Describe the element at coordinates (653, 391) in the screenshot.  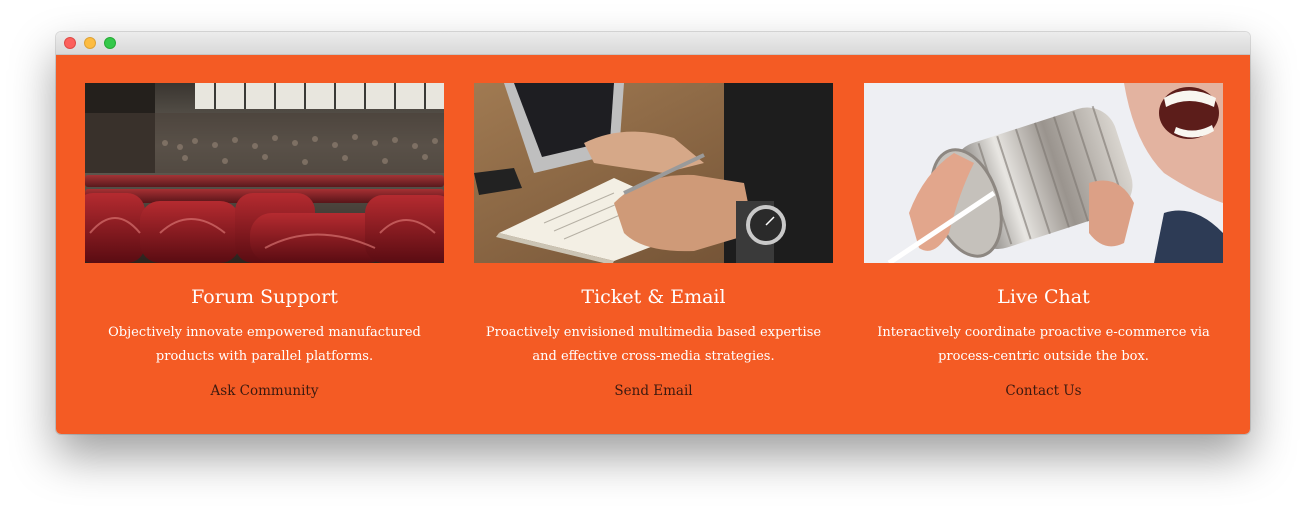
I see `send-email-link: Send Email` at that location.